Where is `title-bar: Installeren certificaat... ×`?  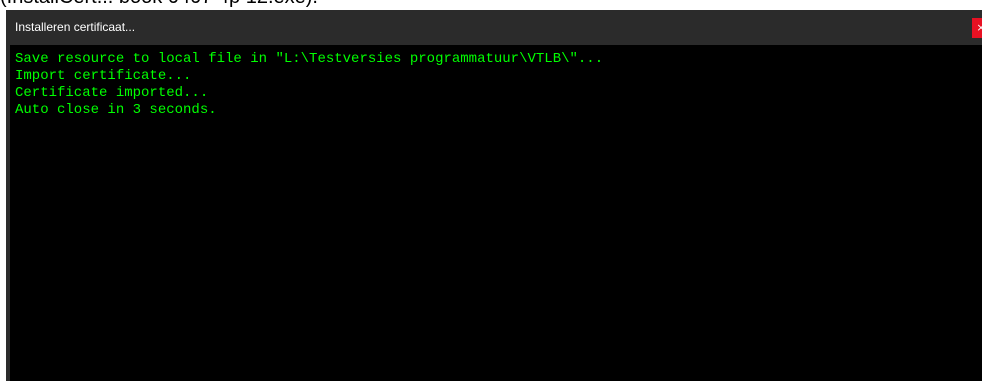 title-bar: Installeren certificaat... × is located at coordinates (494, 27).